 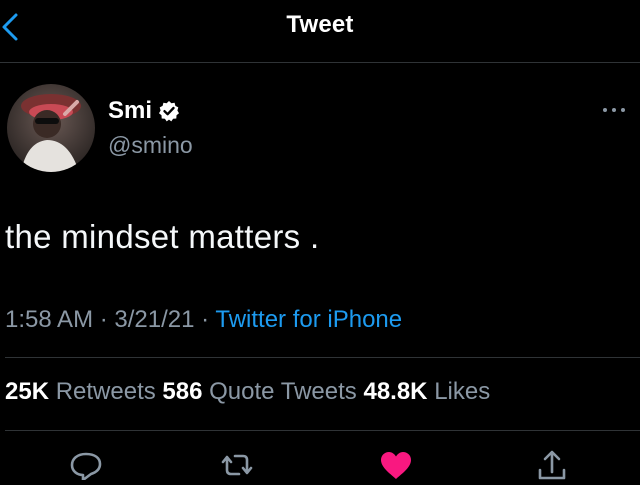 What do you see at coordinates (169, 111) in the screenshot?
I see `verified-badge-icon` at bounding box center [169, 111].